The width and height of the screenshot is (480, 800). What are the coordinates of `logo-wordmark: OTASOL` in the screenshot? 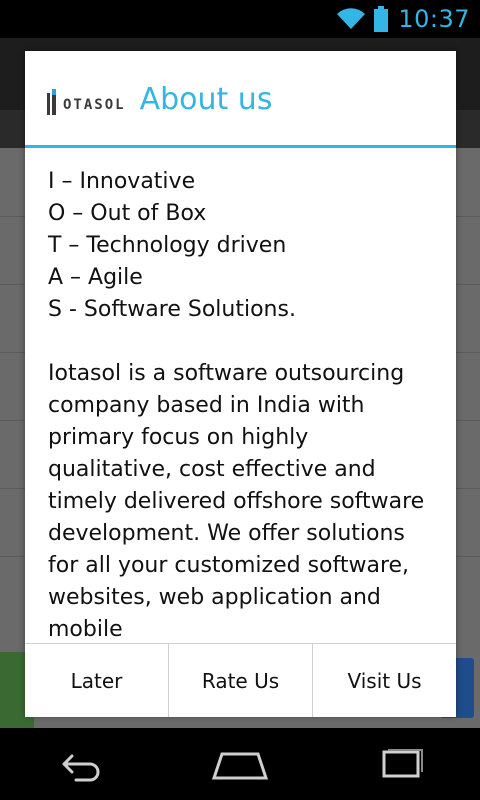 It's located at (94, 105).